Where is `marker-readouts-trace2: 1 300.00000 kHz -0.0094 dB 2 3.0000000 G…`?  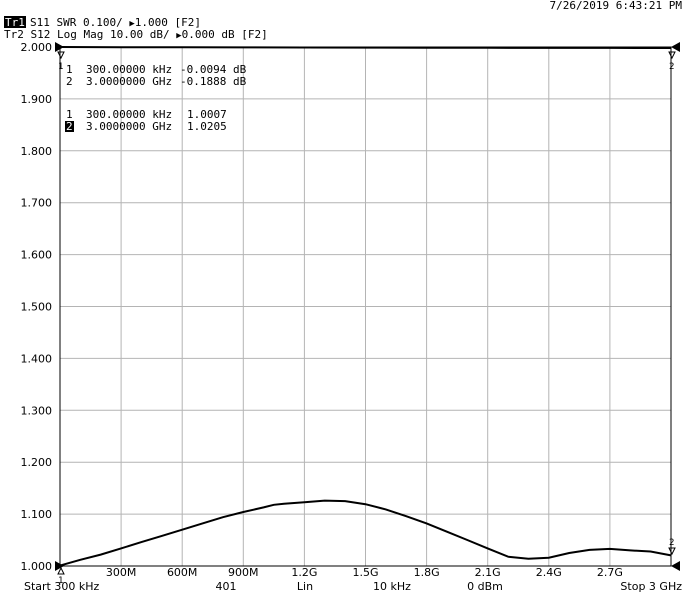 marker-readouts-trace2: 1 300.00000 kHz -0.0094 dB 2 3.0000000 G… is located at coordinates (156, 75).